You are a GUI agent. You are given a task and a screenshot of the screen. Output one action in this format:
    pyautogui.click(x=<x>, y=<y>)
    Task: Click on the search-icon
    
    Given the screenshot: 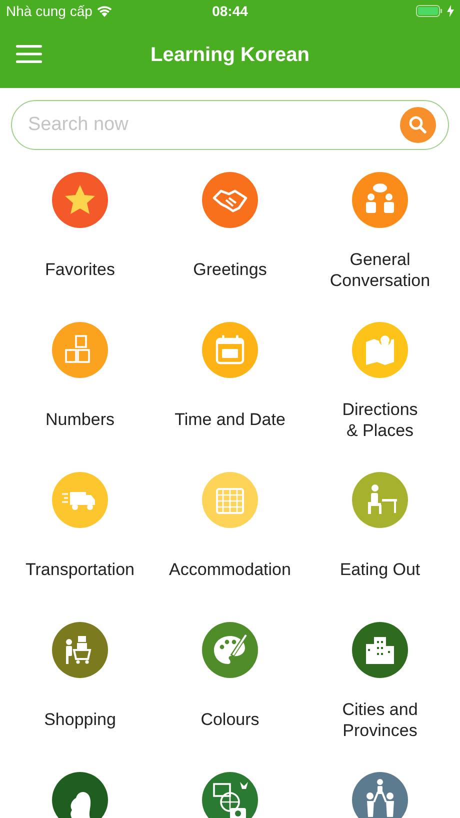 What is the action you would take?
    pyautogui.click(x=418, y=125)
    